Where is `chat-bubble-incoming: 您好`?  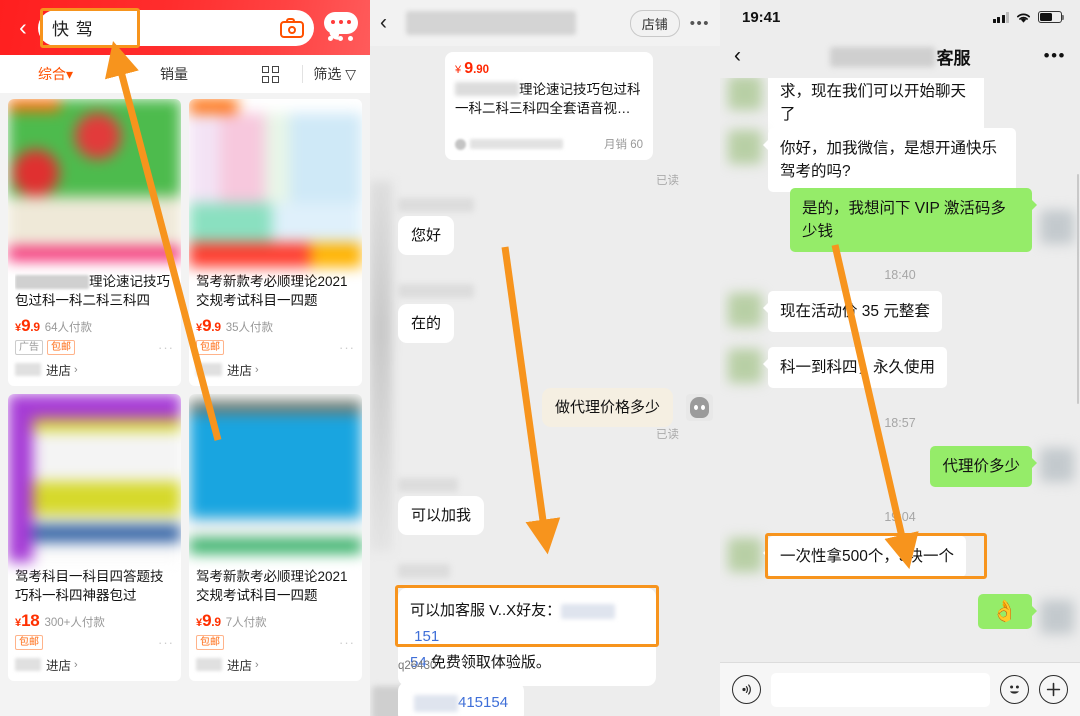 chat-bubble-incoming: 您好 is located at coordinates (426, 235).